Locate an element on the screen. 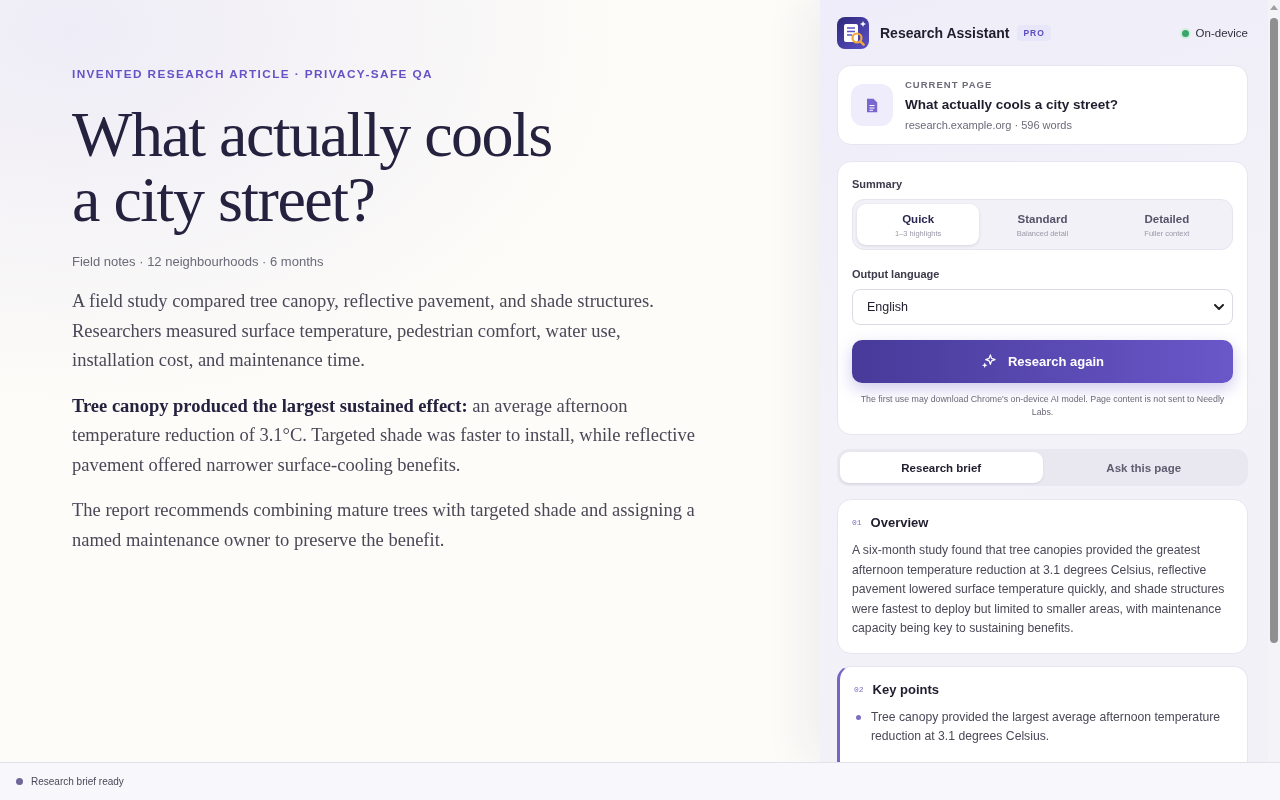 This screenshot has width=1280, height=800. article-paragraph: A field study compared tree canopy, reflective pavement, and shade structures. Researchers measured surface temperature, pedestrian comfort, water use, installation cost, and maintenance time. is located at coordinates (363, 331).